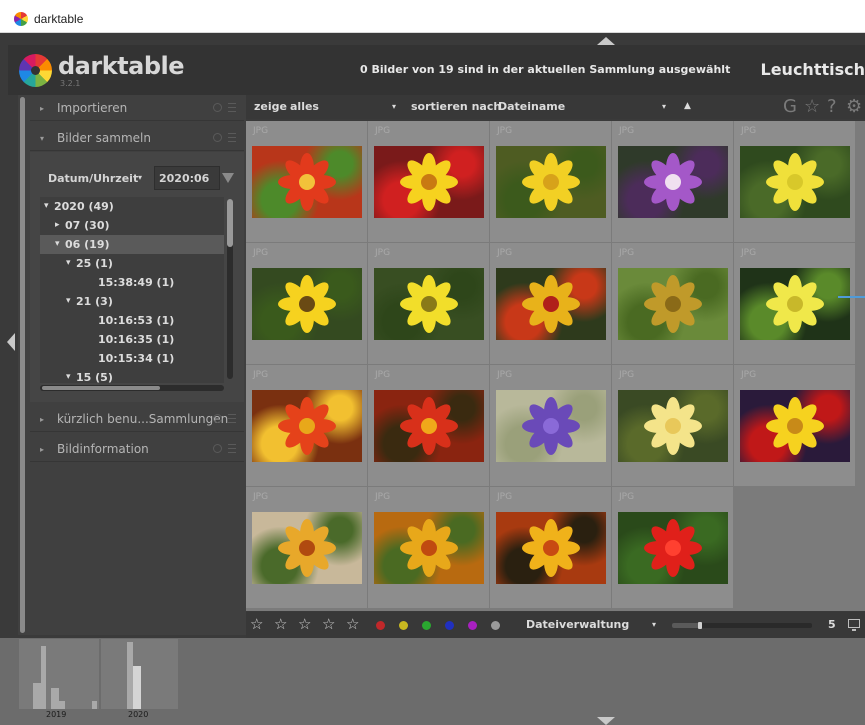 Image resolution: width=865 pixels, height=725 pixels. I want to click on tree-item: ▾ 06 (19), so click(132, 244).